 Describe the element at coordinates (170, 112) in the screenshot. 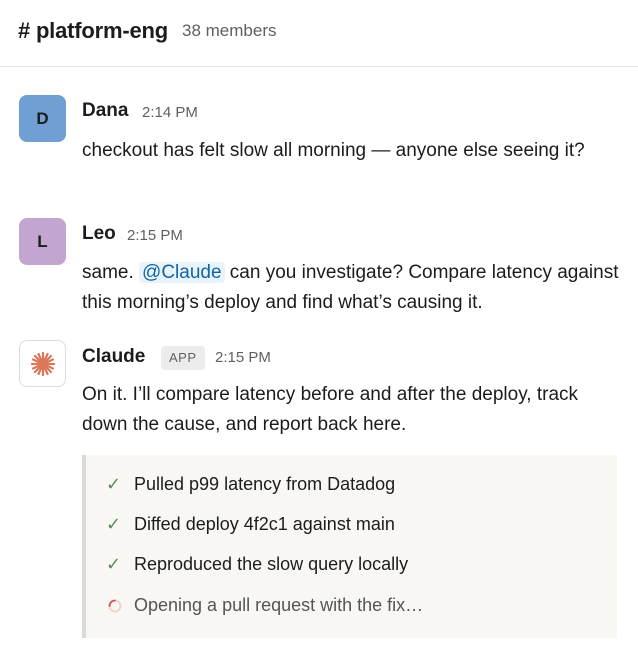

I see `message-timestamp: 2:14 PM` at that location.